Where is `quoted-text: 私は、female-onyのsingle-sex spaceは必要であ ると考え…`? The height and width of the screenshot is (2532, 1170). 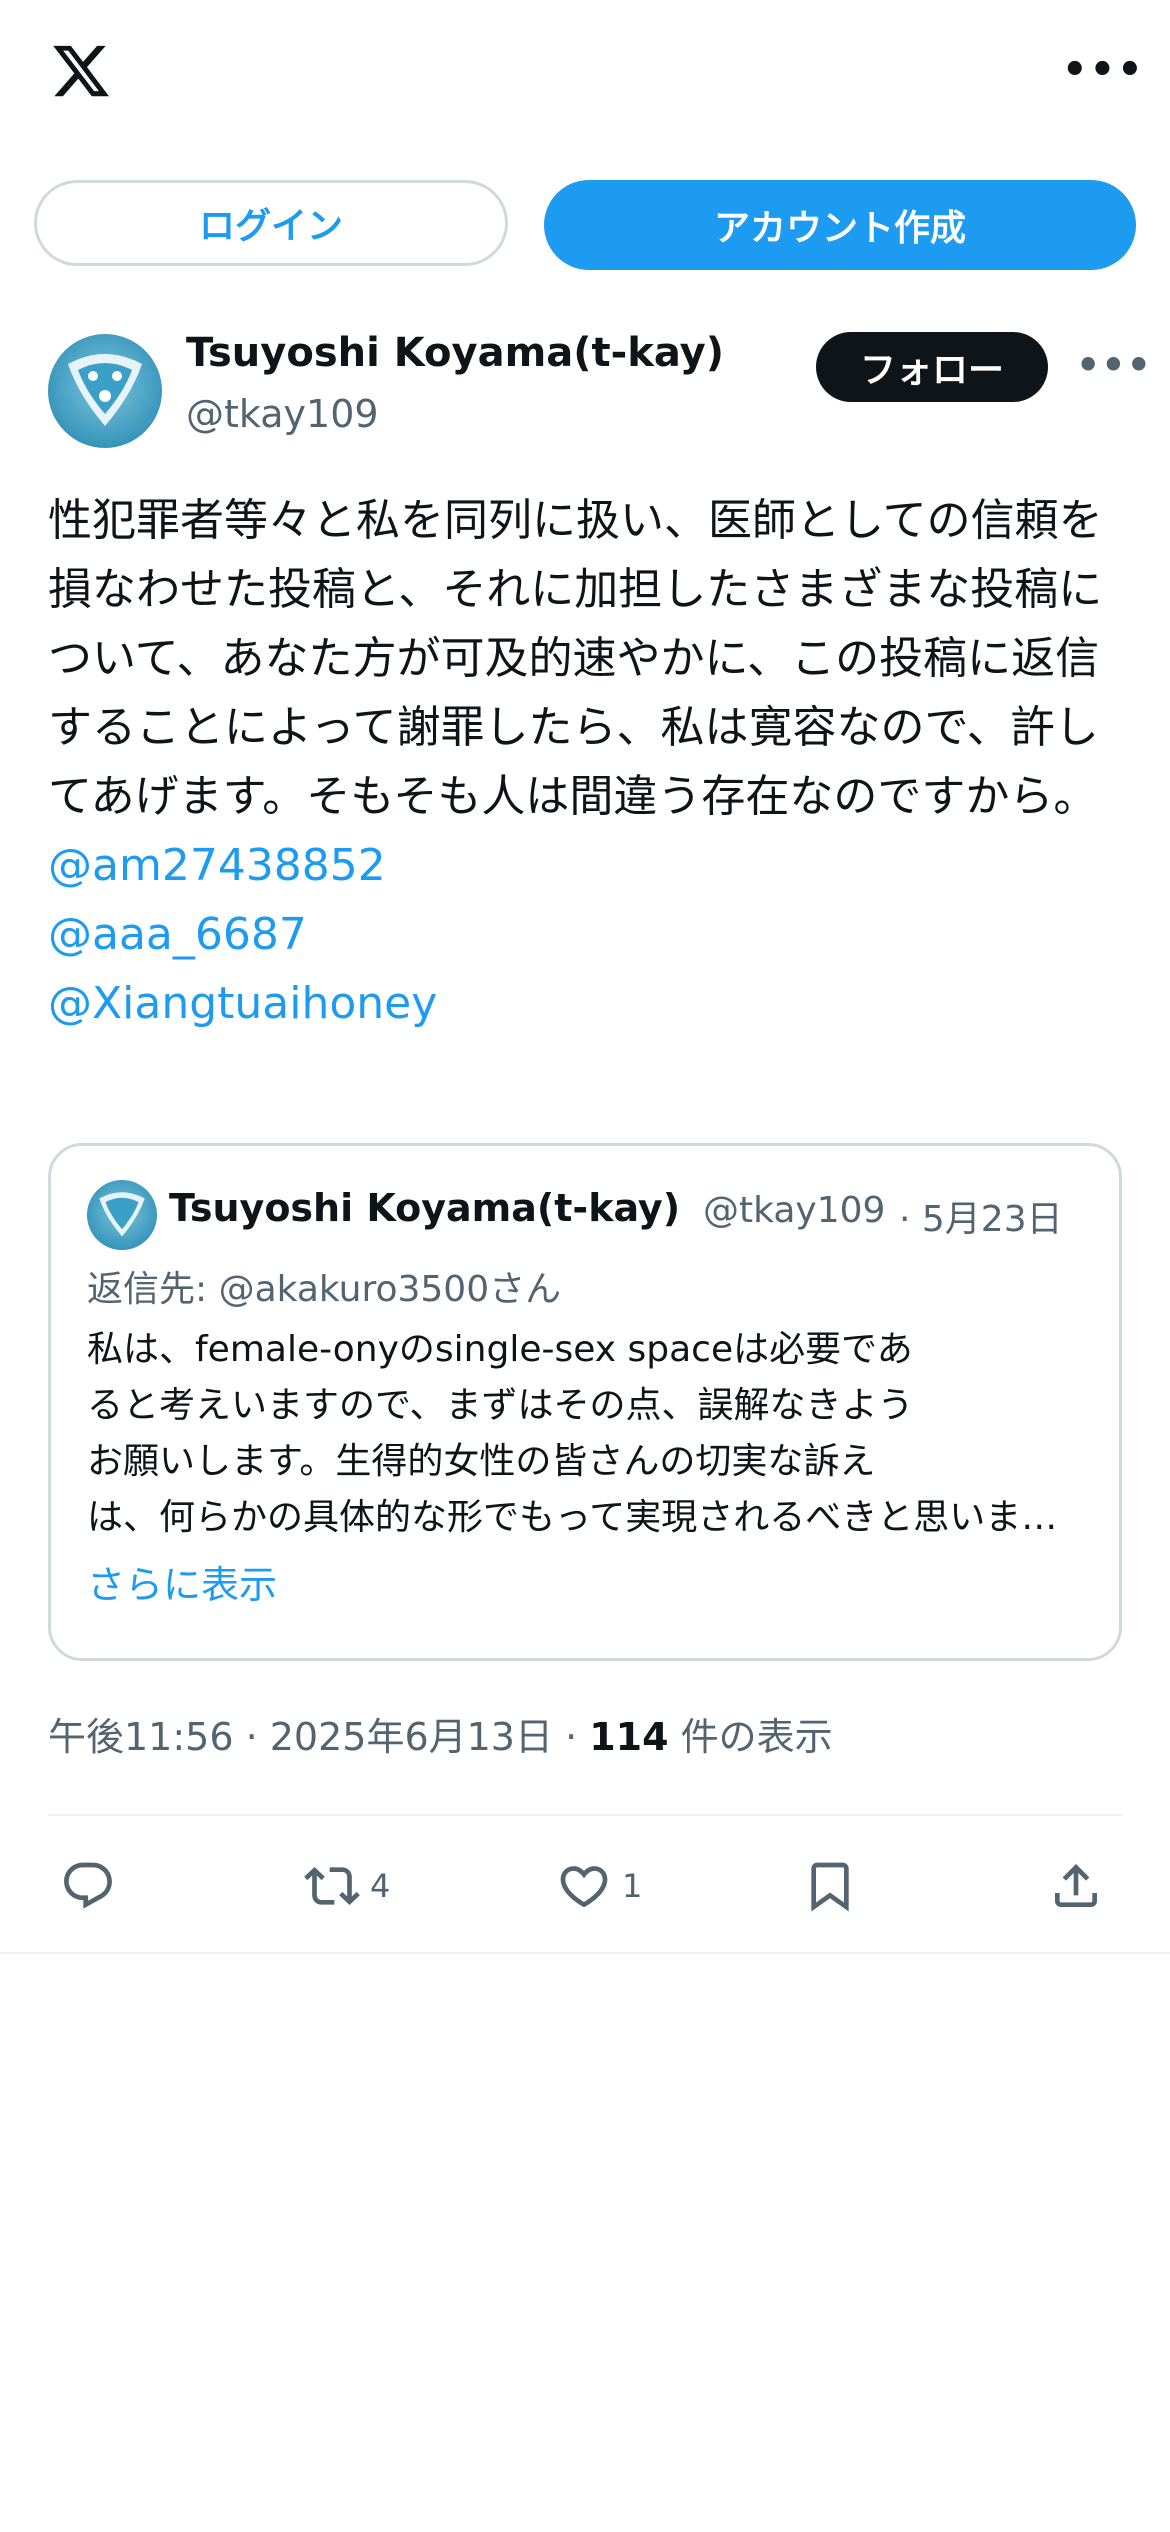
quoted-text: 私は、female-onyのsingle-sex spaceは必要であ ると考え… is located at coordinates (587, 1434).